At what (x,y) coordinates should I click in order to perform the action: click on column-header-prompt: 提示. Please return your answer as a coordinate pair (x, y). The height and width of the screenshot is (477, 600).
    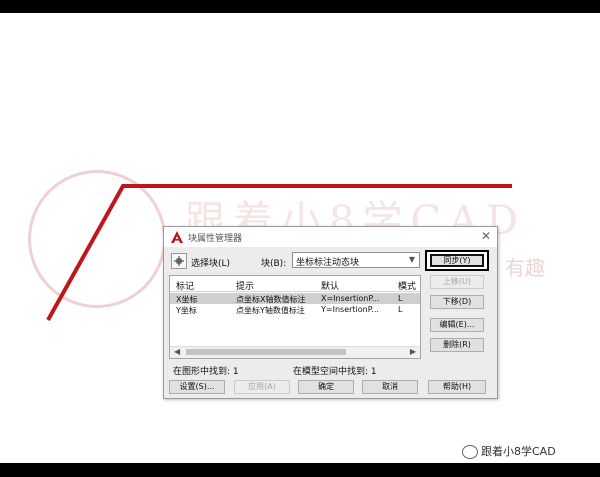
    Looking at the image, I should click on (278, 285).